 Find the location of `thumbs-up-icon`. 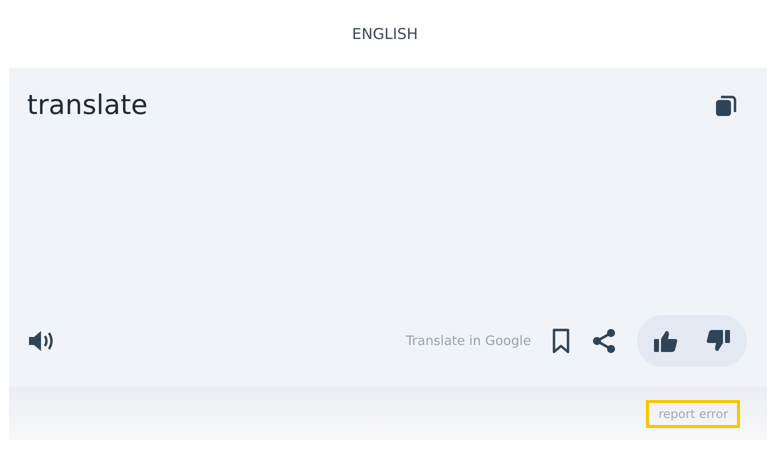

thumbs-up-icon is located at coordinates (666, 341).